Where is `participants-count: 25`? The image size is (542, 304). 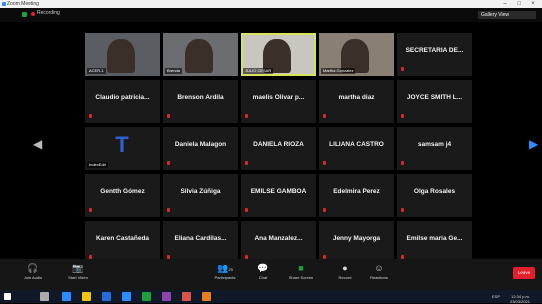
participants-count: 25 is located at coordinates (230, 269).